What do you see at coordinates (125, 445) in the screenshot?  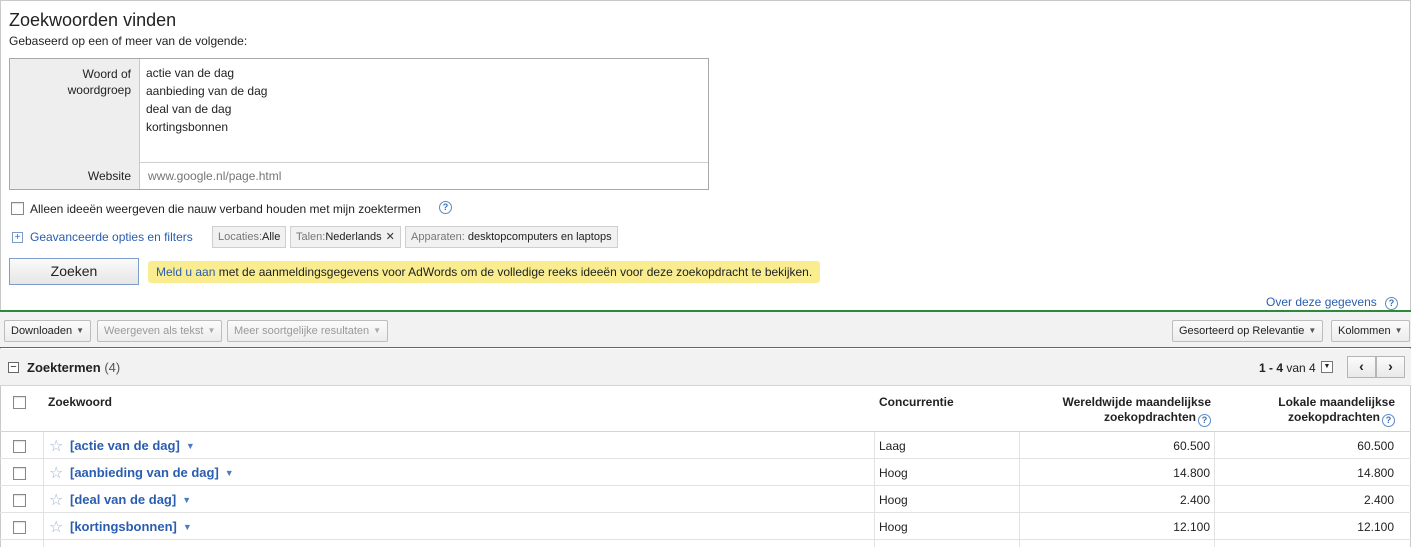 I see `keyword-text: [actie van de dag]` at bounding box center [125, 445].